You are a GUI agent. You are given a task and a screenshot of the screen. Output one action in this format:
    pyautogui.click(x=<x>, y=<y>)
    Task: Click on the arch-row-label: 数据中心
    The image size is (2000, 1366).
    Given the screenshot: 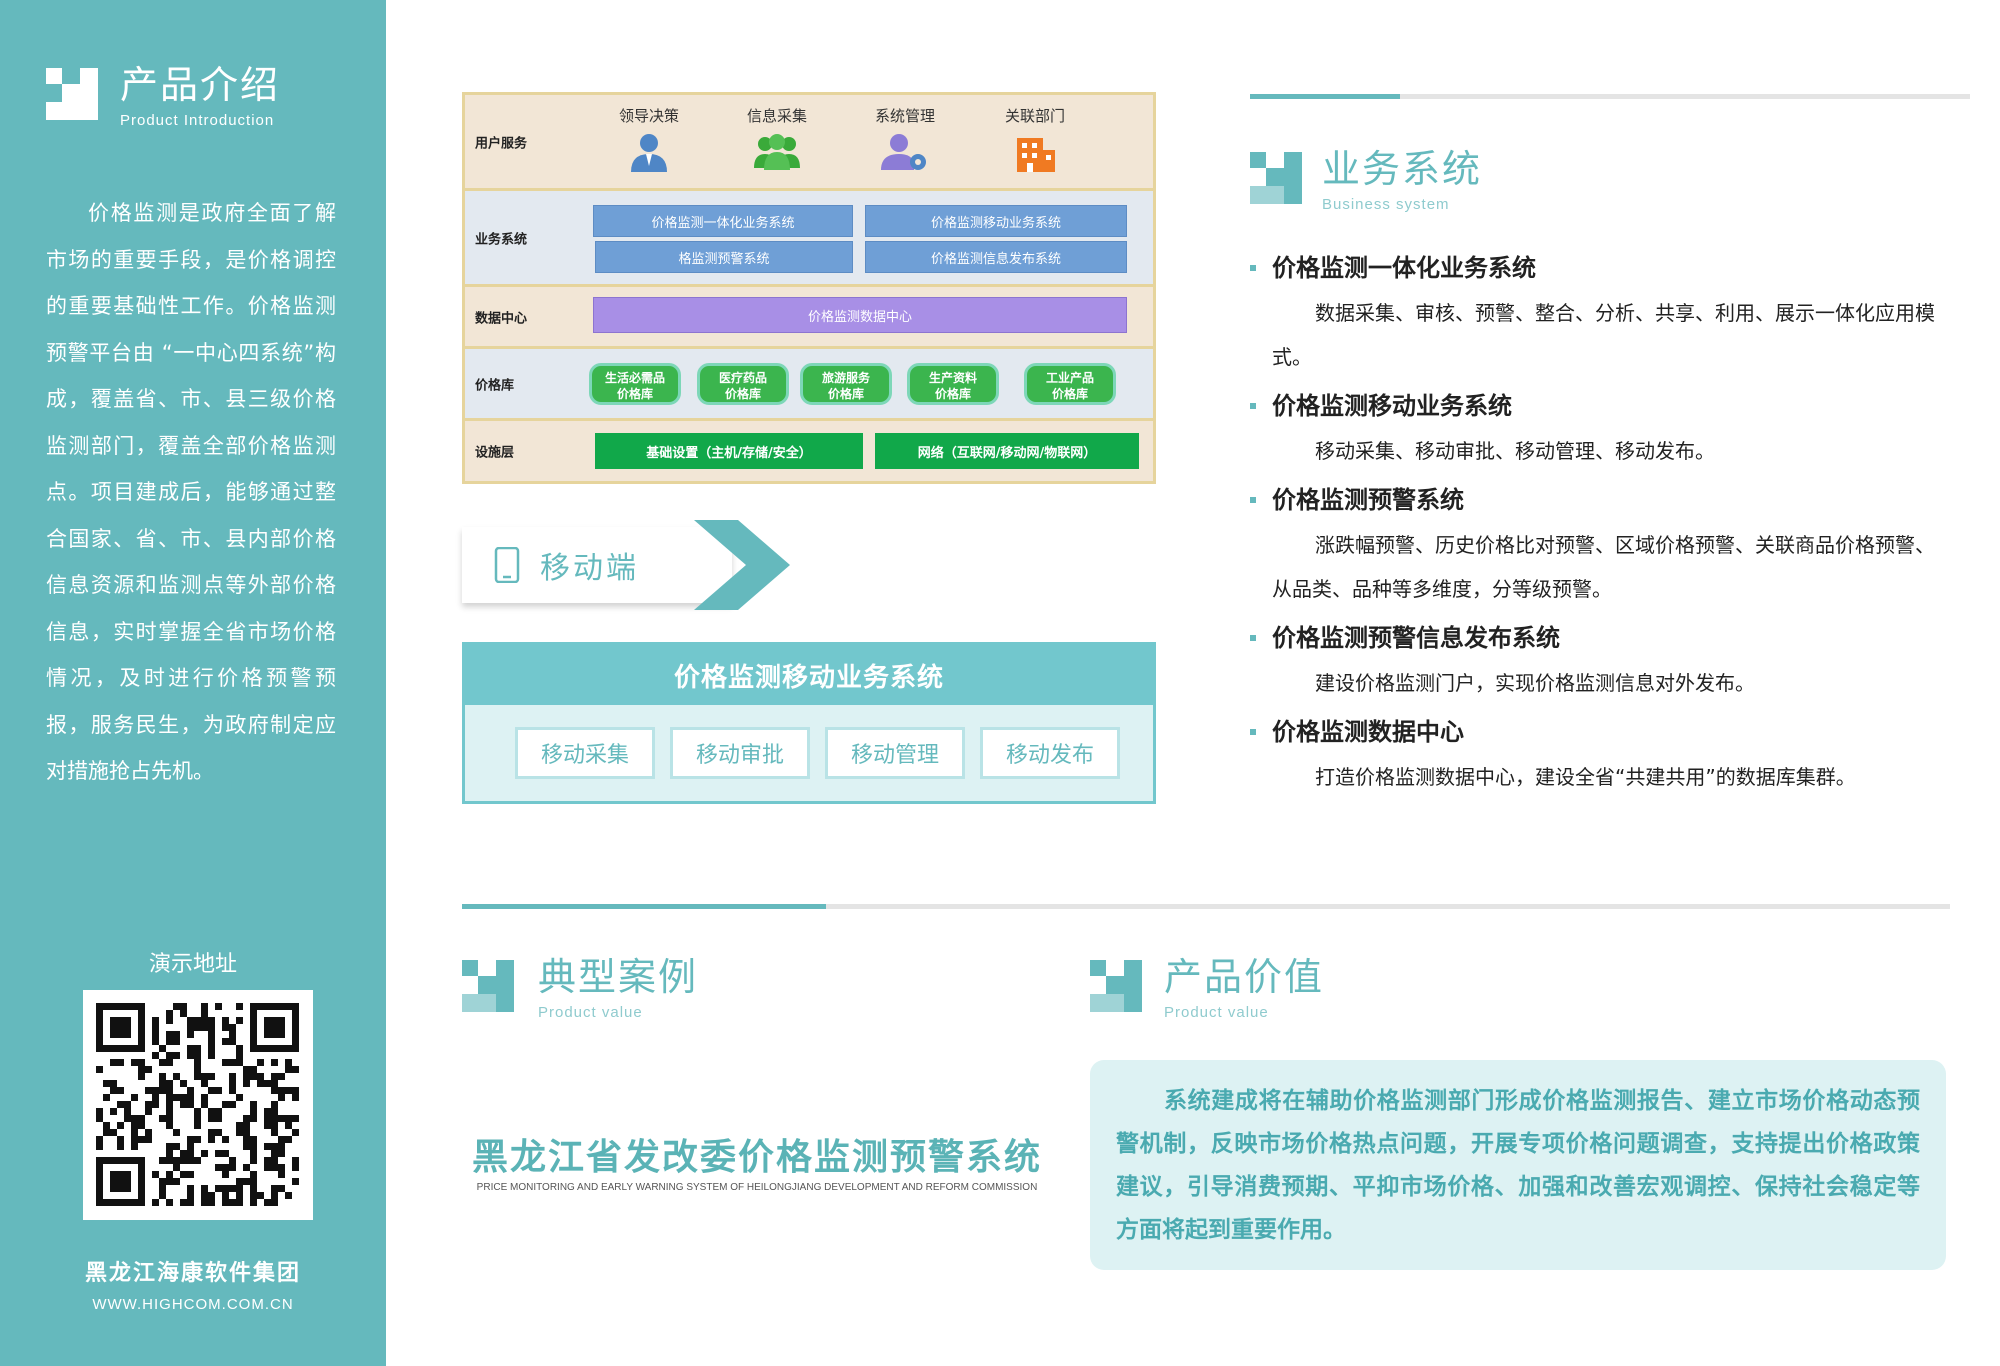 What is the action you would take?
    pyautogui.click(x=501, y=318)
    